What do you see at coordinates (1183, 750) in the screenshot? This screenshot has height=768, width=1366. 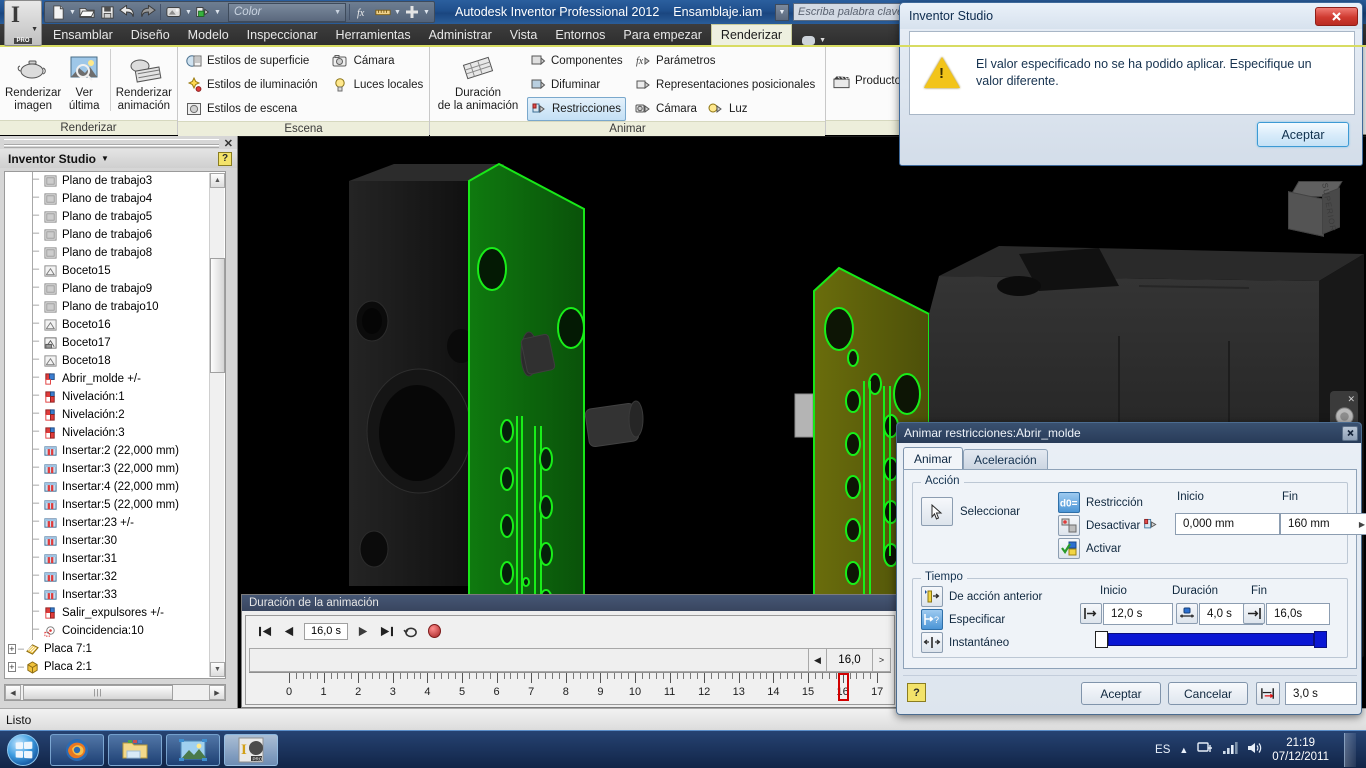 I see `show-hidden-icons: ▲` at bounding box center [1183, 750].